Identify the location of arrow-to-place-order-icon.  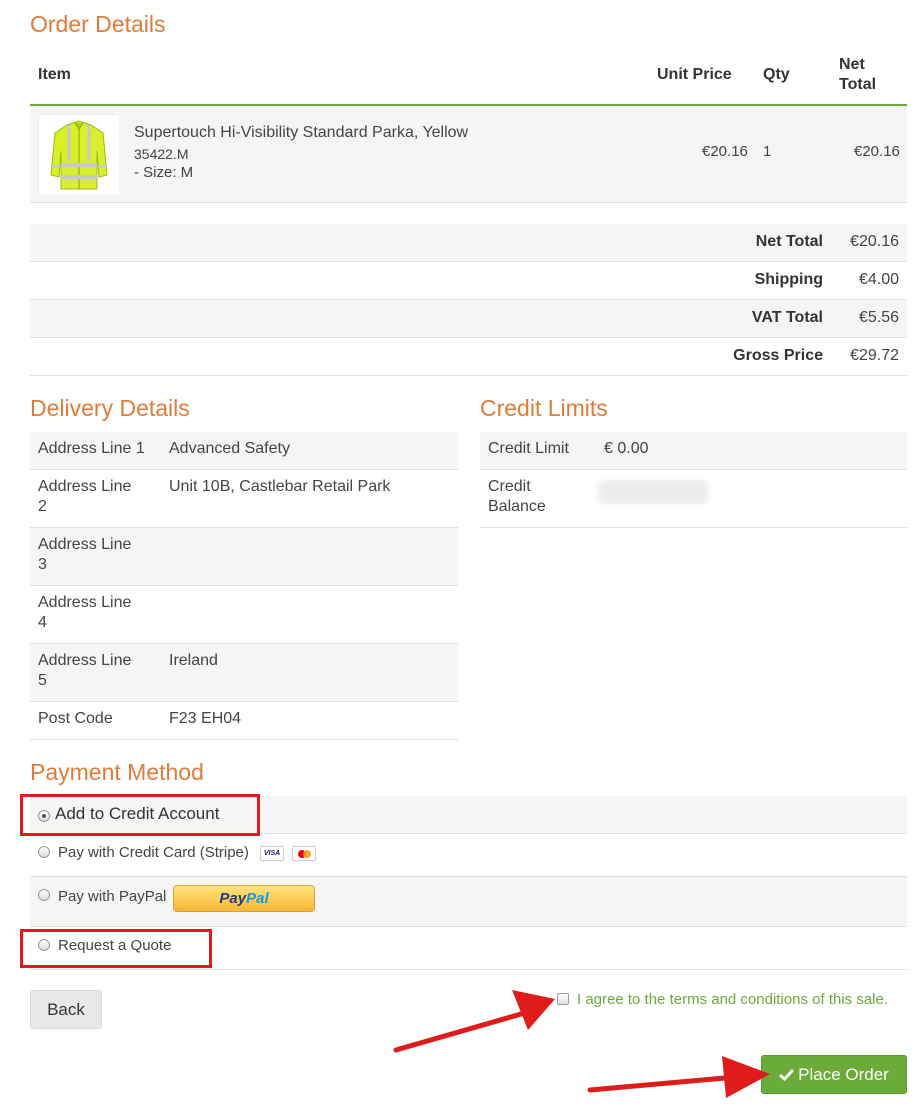
(678, 1077).